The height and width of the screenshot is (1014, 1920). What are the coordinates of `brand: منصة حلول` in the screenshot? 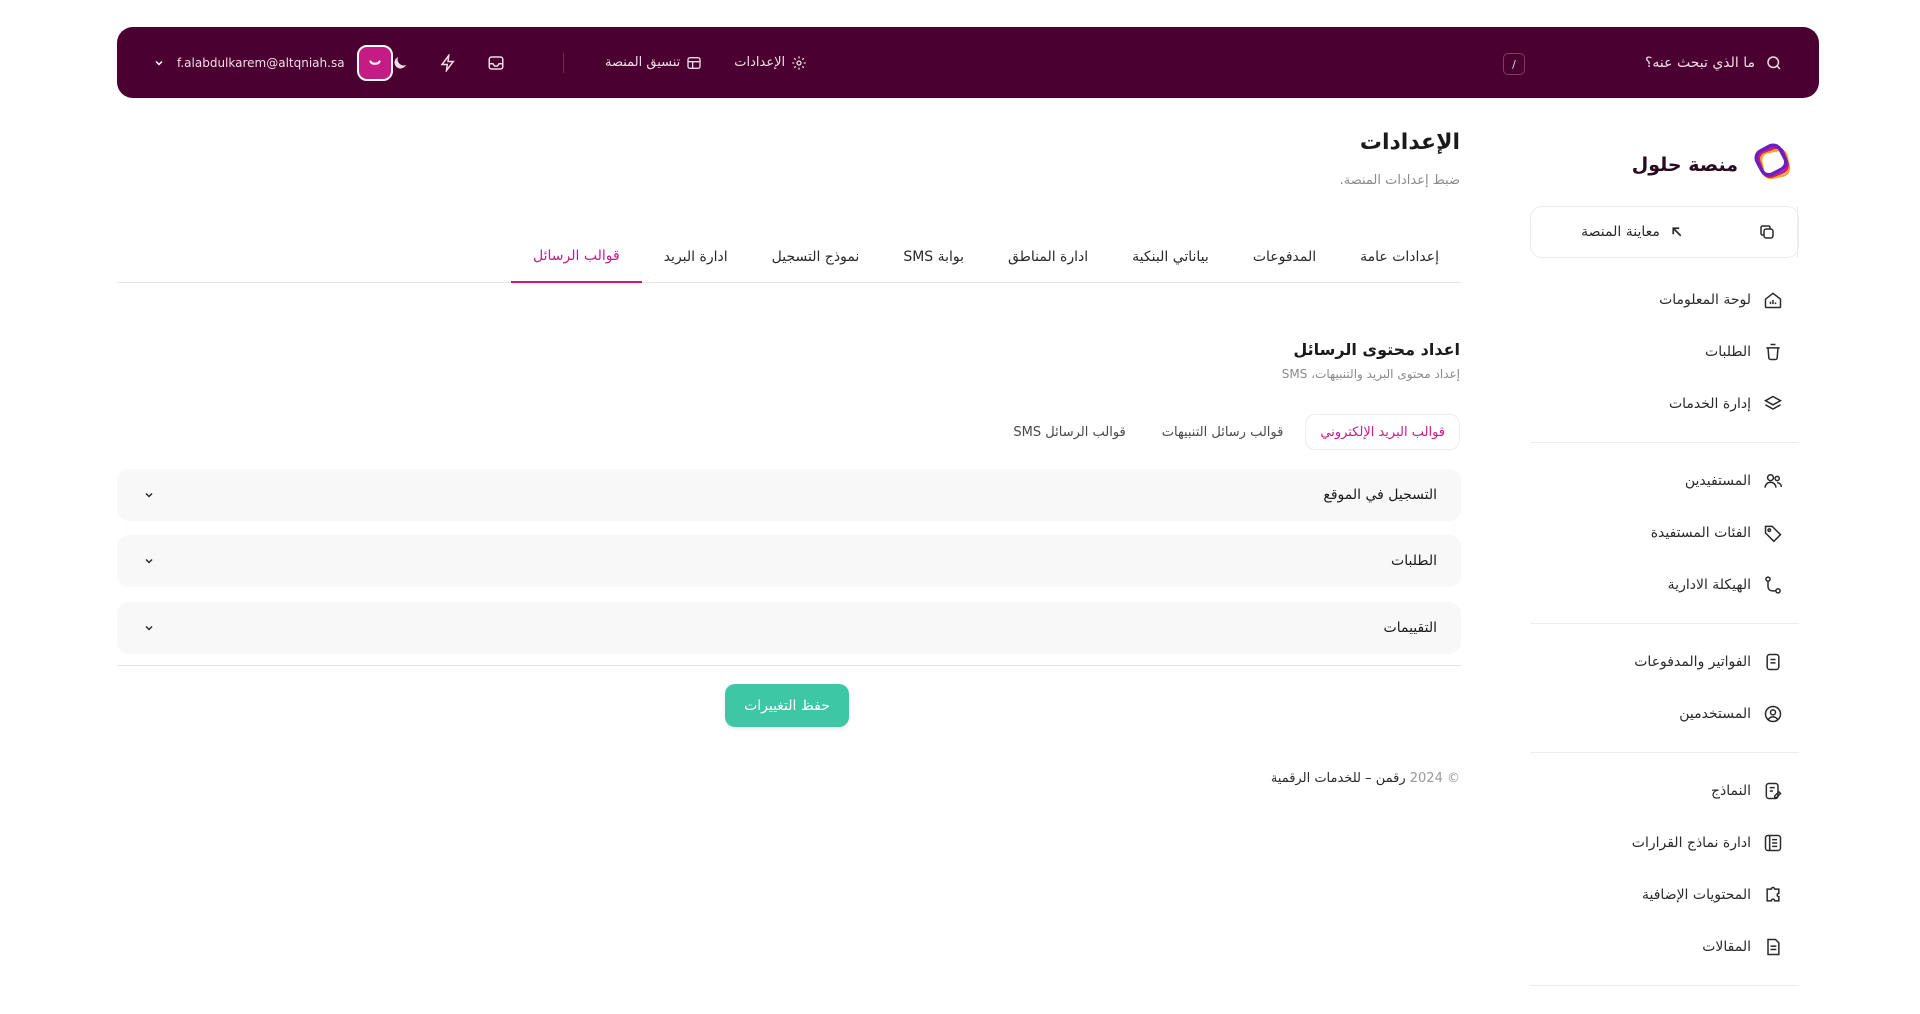 It's located at (1714, 165).